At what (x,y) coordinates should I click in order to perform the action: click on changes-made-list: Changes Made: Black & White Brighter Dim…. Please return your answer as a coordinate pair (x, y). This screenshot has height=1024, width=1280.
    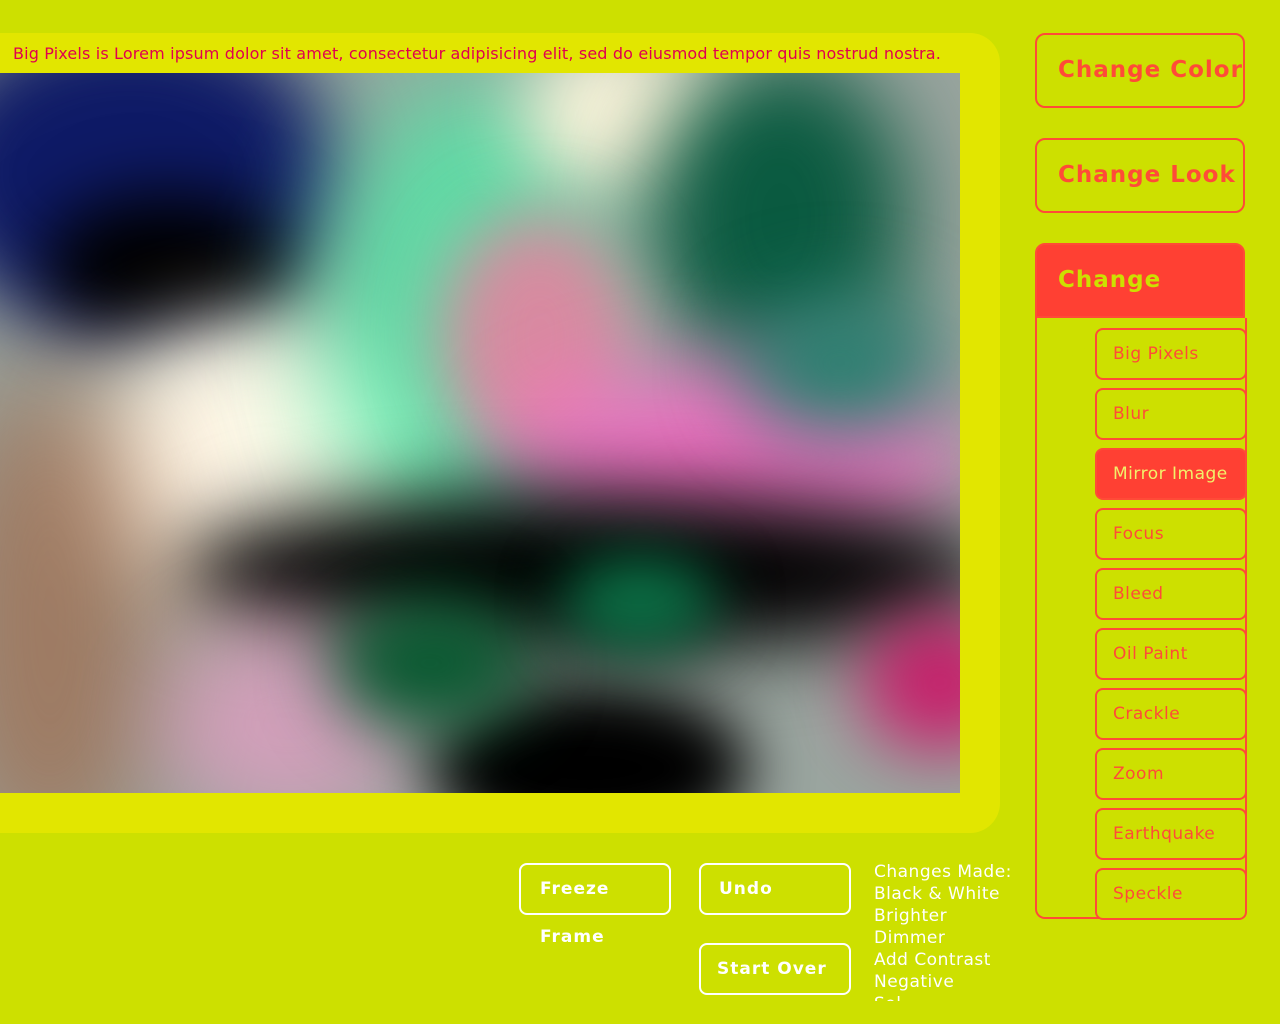
    Looking at the image, I should click on (949, 931).